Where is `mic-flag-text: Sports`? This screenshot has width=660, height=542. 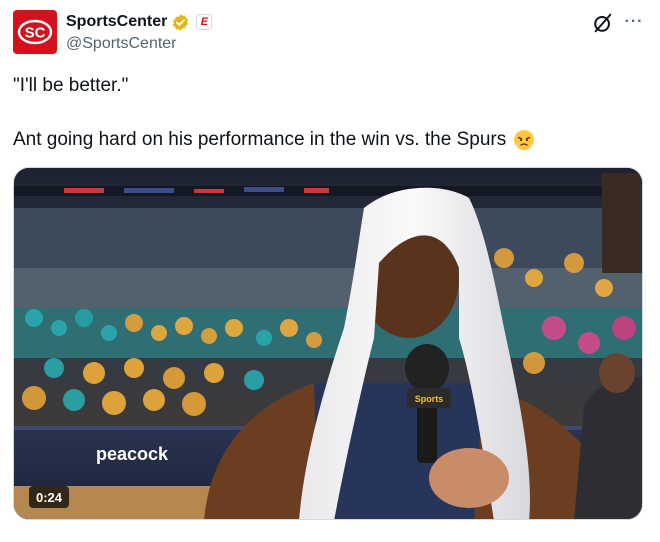
mic-flag-text: Sports is located at coordinates (429, 399).